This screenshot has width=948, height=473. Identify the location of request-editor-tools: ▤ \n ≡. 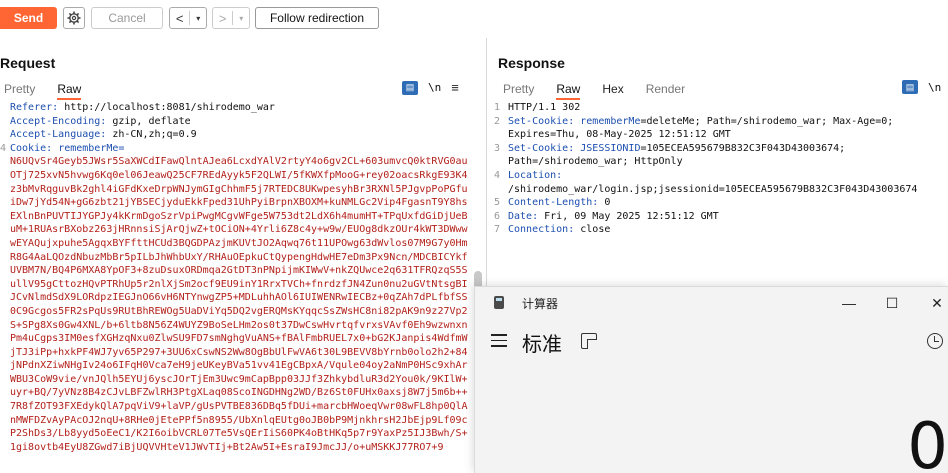
(430, 87).